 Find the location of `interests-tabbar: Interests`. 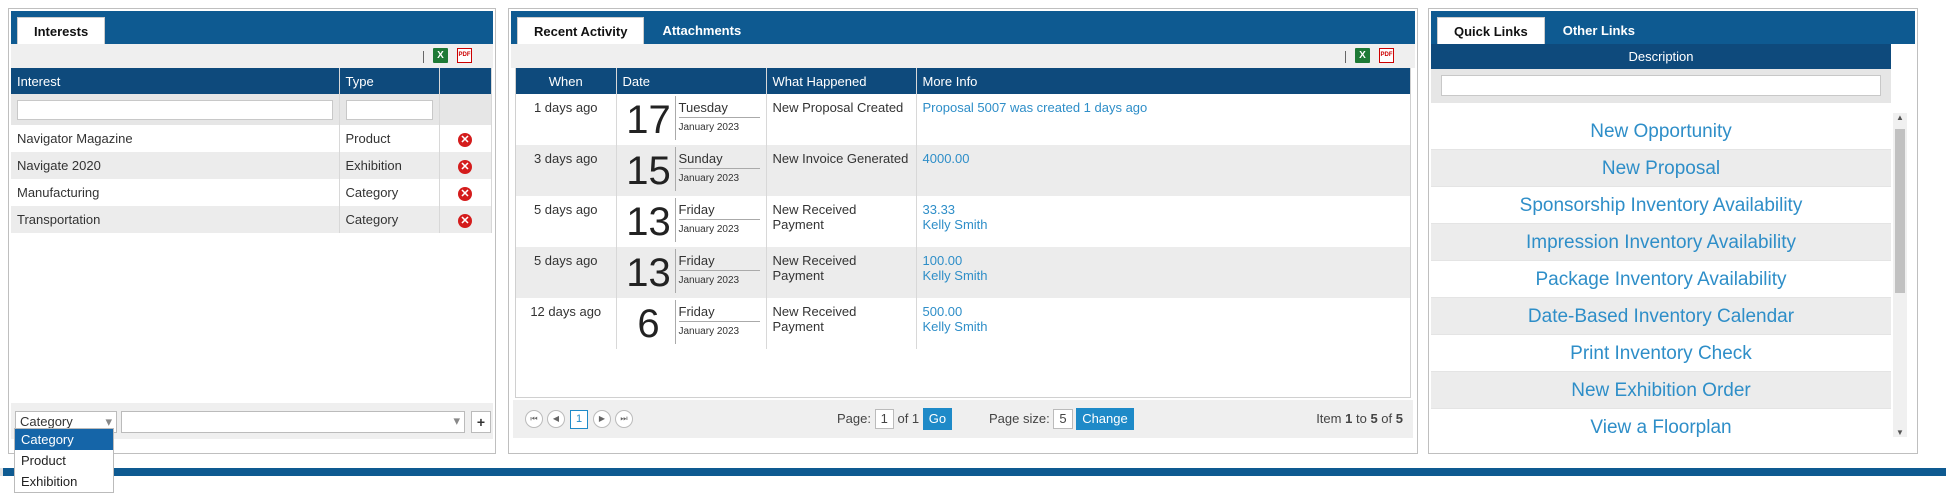

interests-tabbar: Interests is located at coordinates (252, 27).